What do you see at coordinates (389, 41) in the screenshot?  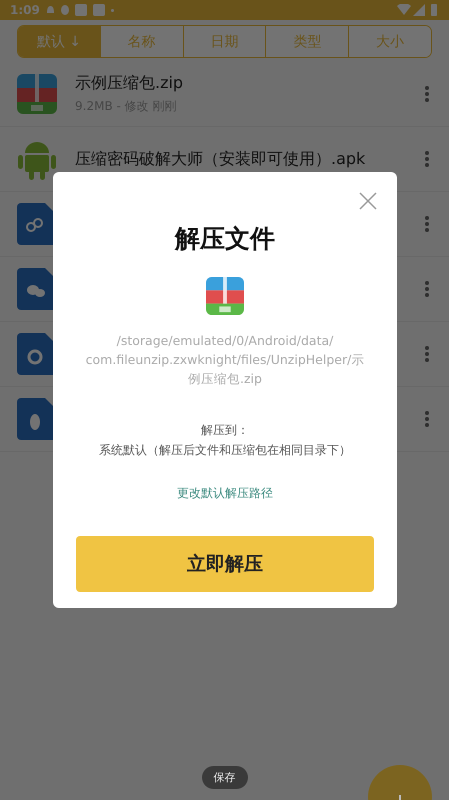 I see `sort-tab: 大小` at bounding box center [389, 41].